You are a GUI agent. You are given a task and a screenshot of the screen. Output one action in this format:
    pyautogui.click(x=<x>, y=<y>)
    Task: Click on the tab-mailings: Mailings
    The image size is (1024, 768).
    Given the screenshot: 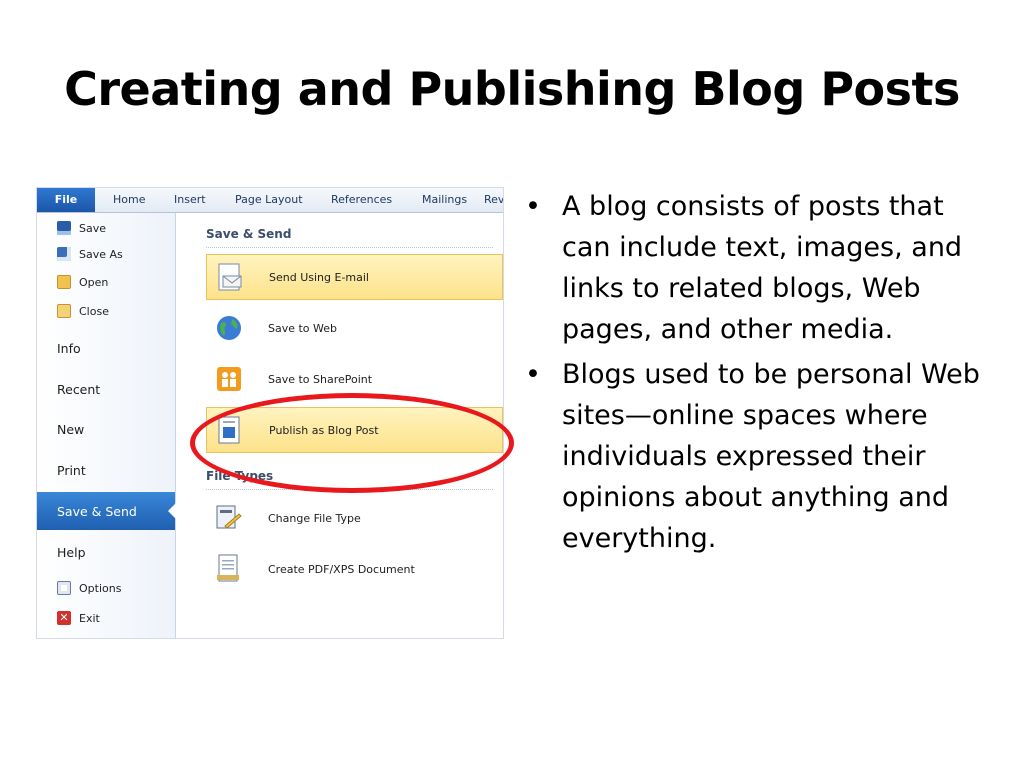 What is the action you would take?
    pyautogui.click(x=444, y=200)
    